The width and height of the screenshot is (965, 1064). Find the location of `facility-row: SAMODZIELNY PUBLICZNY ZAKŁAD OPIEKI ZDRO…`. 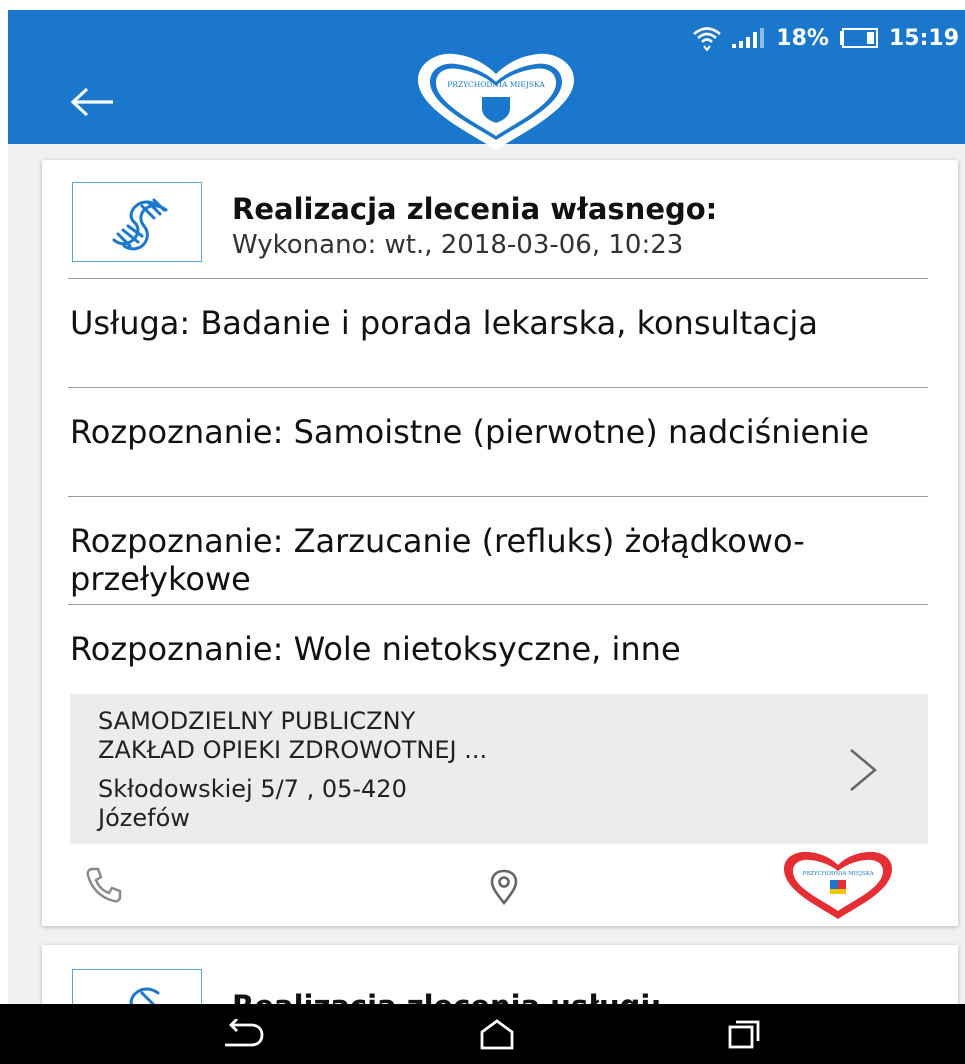

facility-row: SAMODZIELNY PUBLICZNY ZAKŁAD OPIEKI ZDRO… is located at coordinates (499, 769).